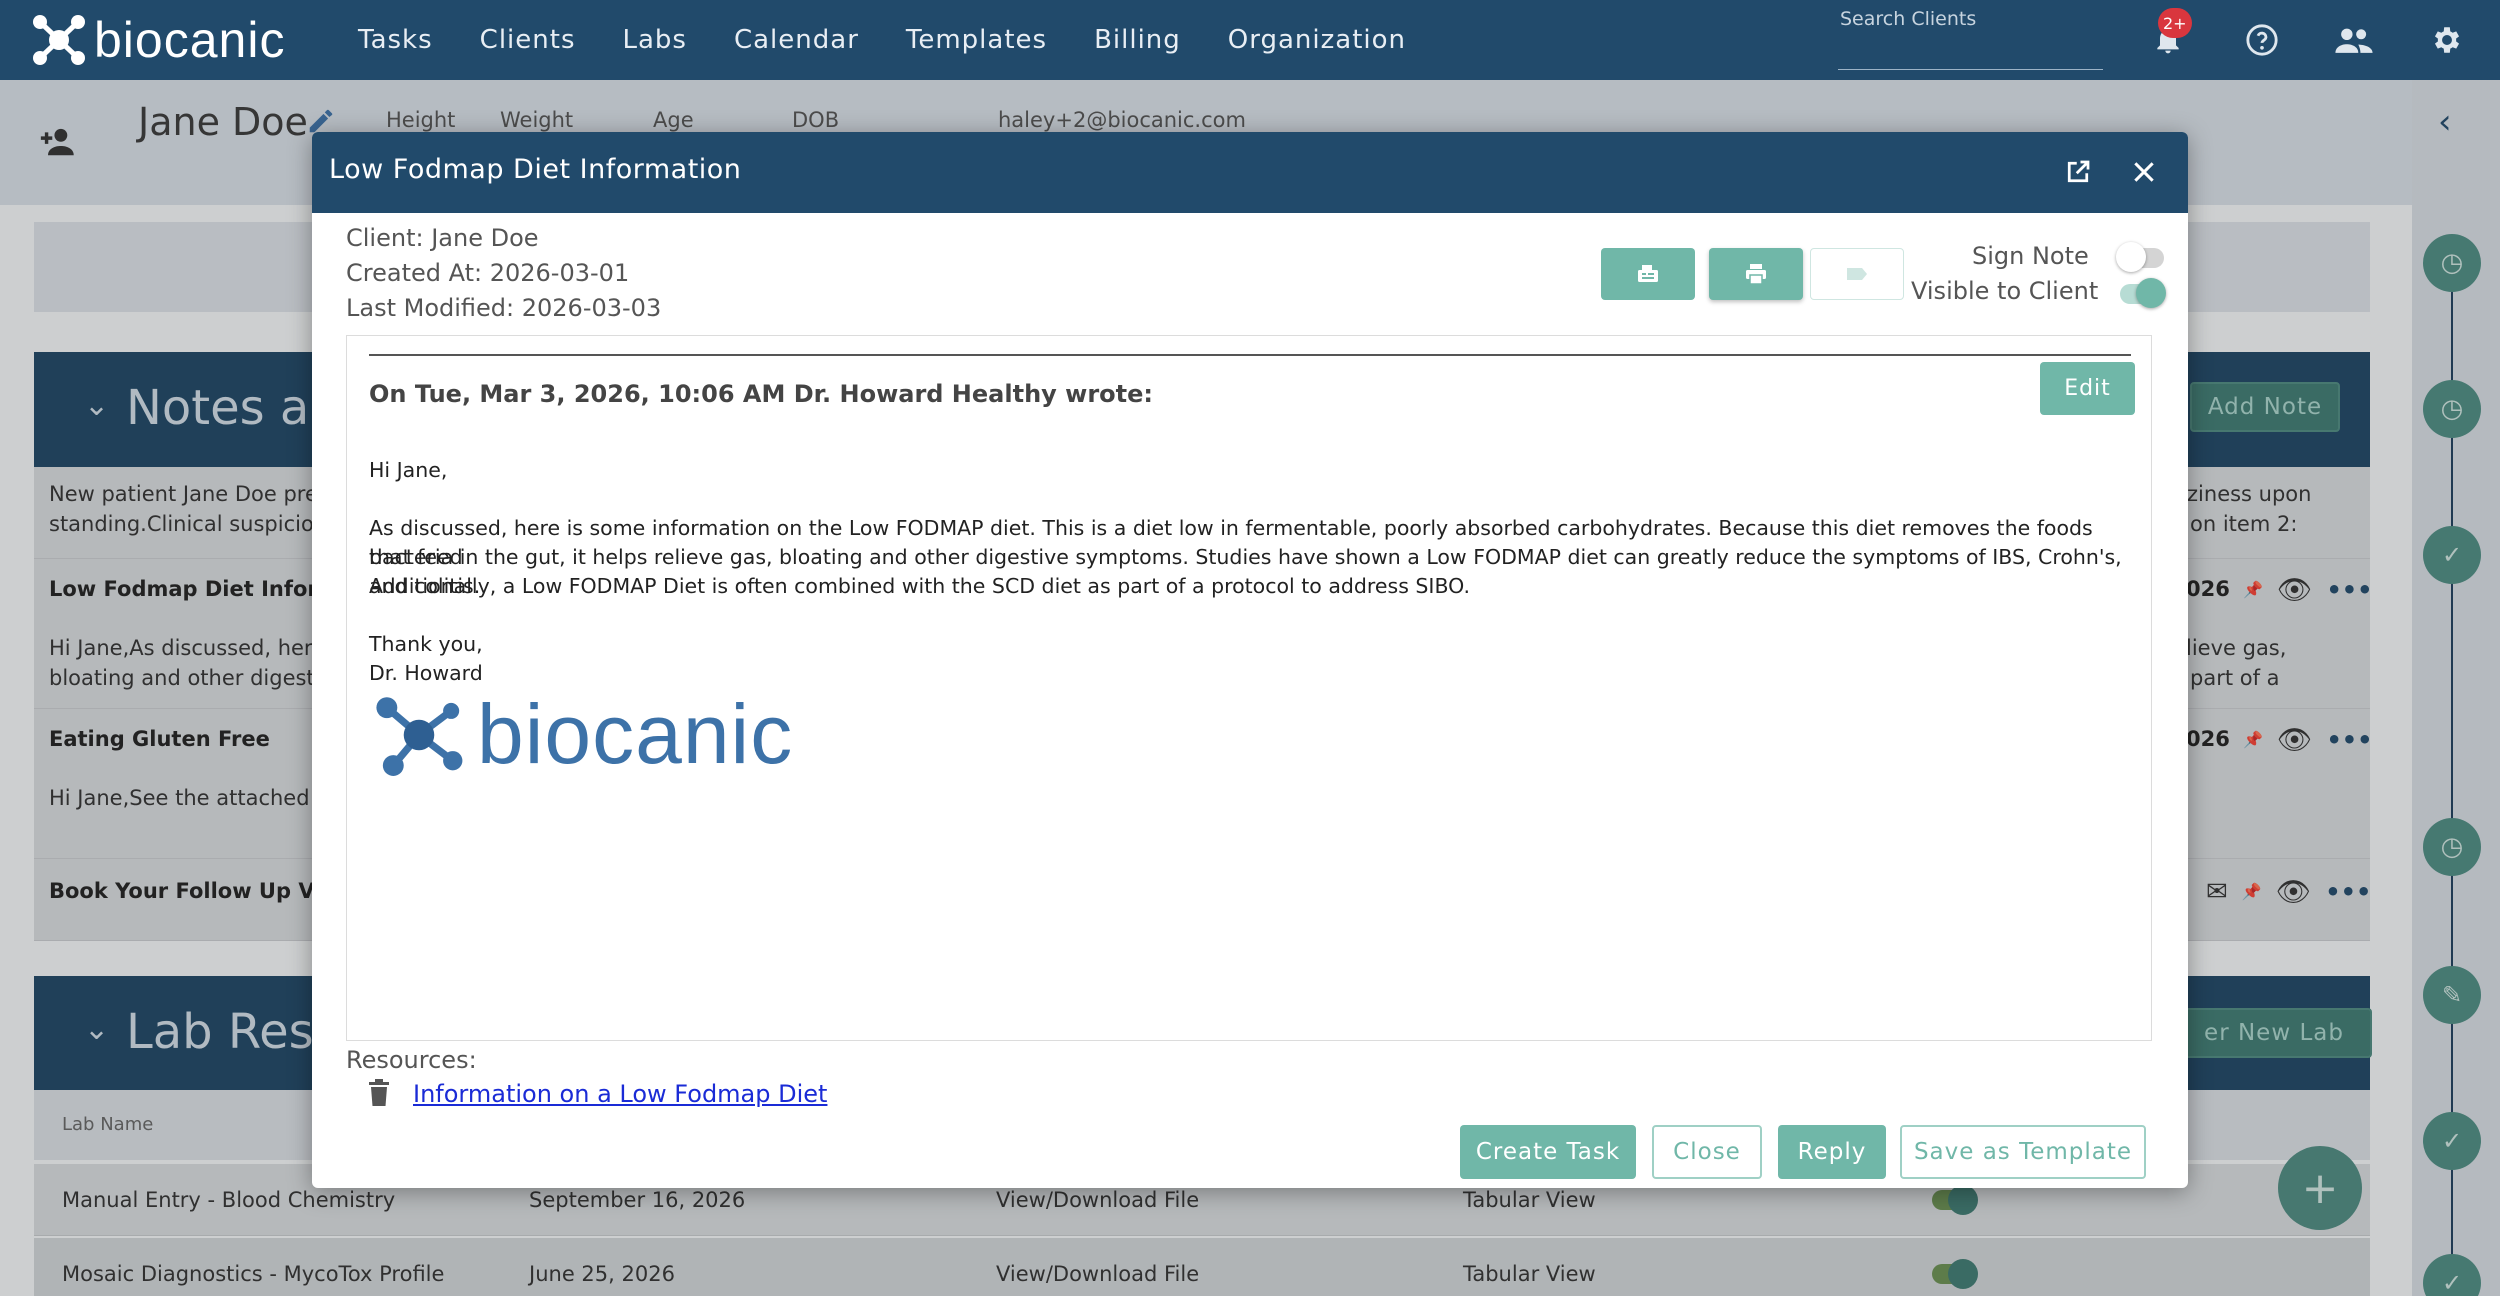 The width and height of the screenshot is (2500, 1296). I want to click on close-button: Close, so click(1707, 1152).